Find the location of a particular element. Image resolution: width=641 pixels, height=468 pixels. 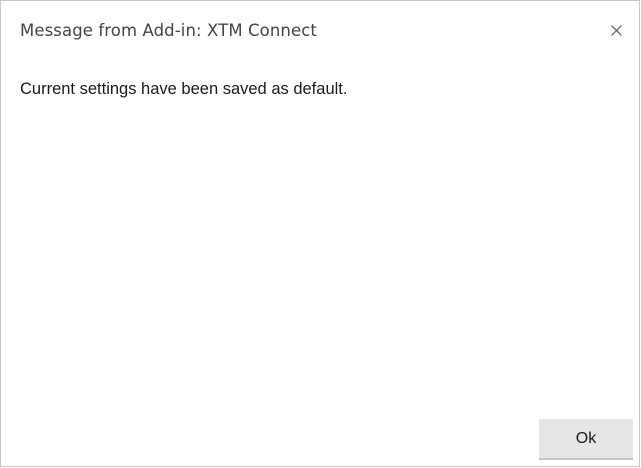

close-button is located at coordinates (616, 30).